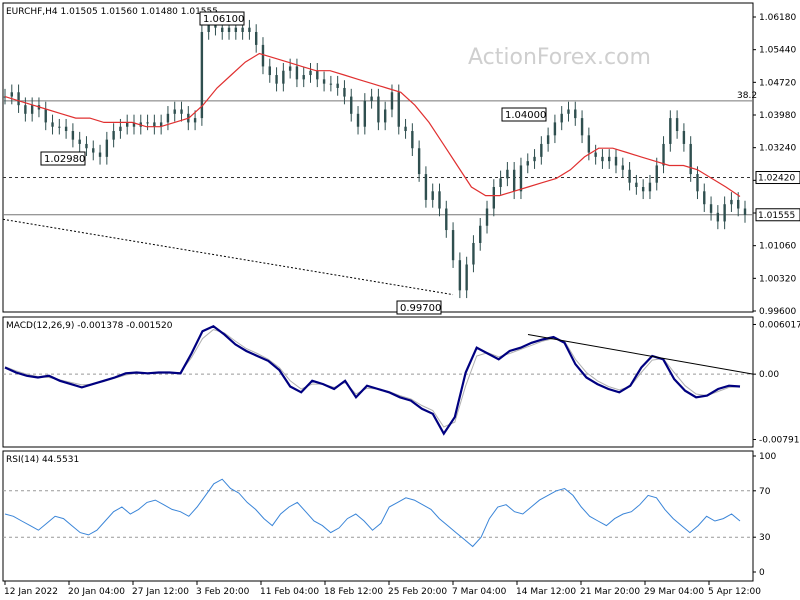 Image resolution: width=800 pixels, height=600 pixels. Describe the element at coordinates (525, 115) in the screenshot. I see `price-callout-label: 1.04000` at that location.